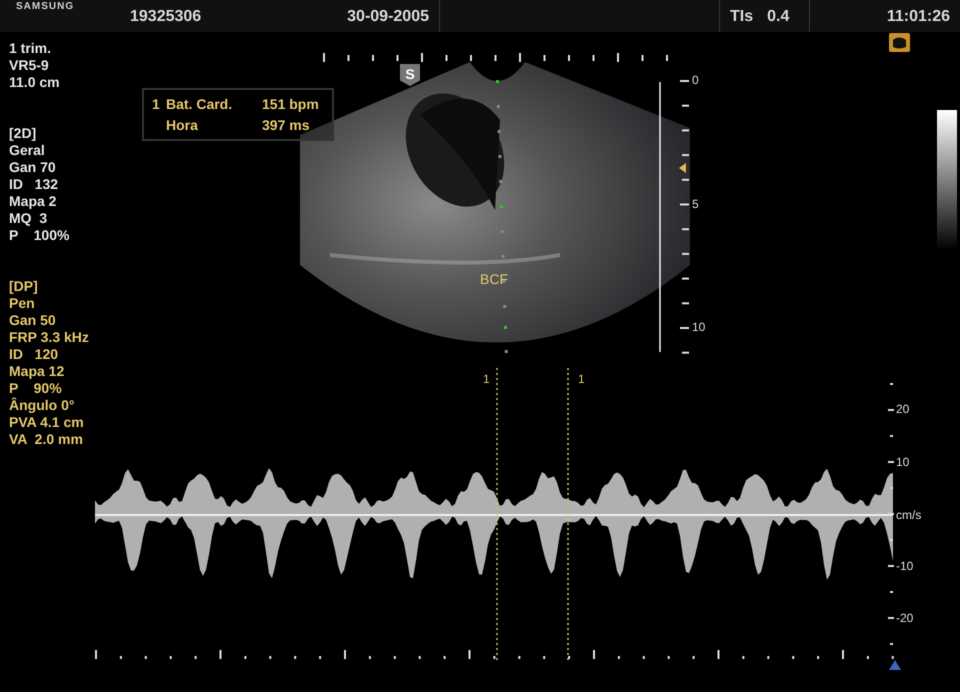 The height and width of the screenshot is (692, 960). What do you see at coordinates (49, 337) in the screenshot?
I see `doppler-parameter: FRP 3.3 kHz` at bounding box center [49, 337].